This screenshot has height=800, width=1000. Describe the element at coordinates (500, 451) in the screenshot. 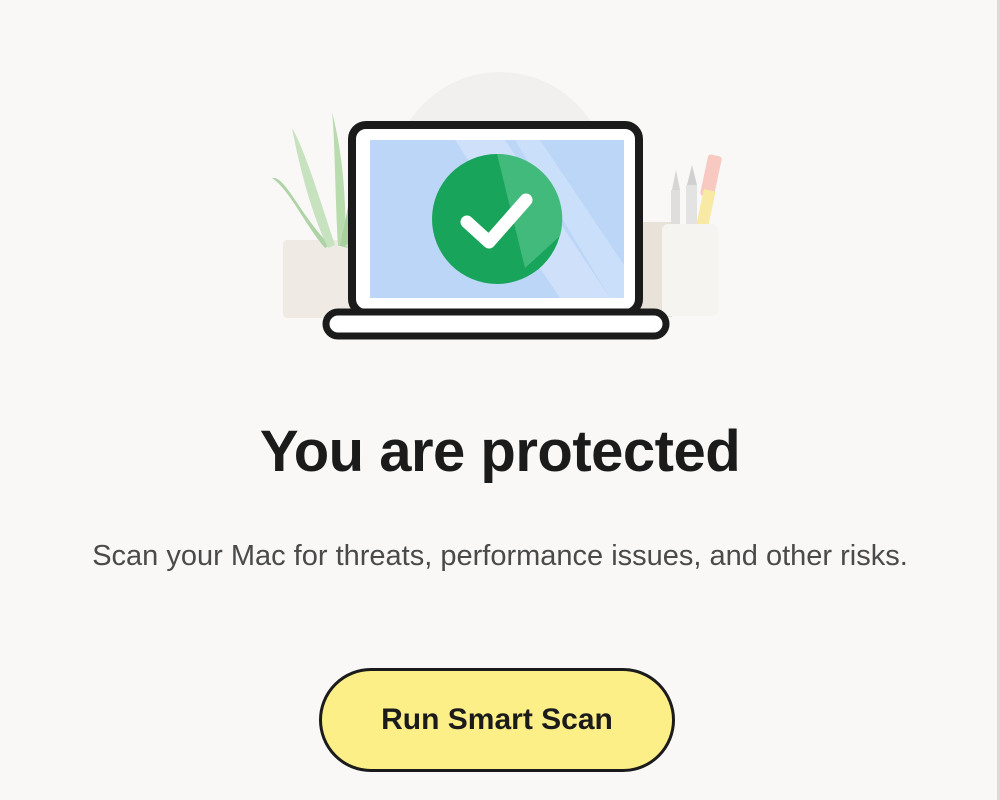

I see `status-title: You are protected` at that location.